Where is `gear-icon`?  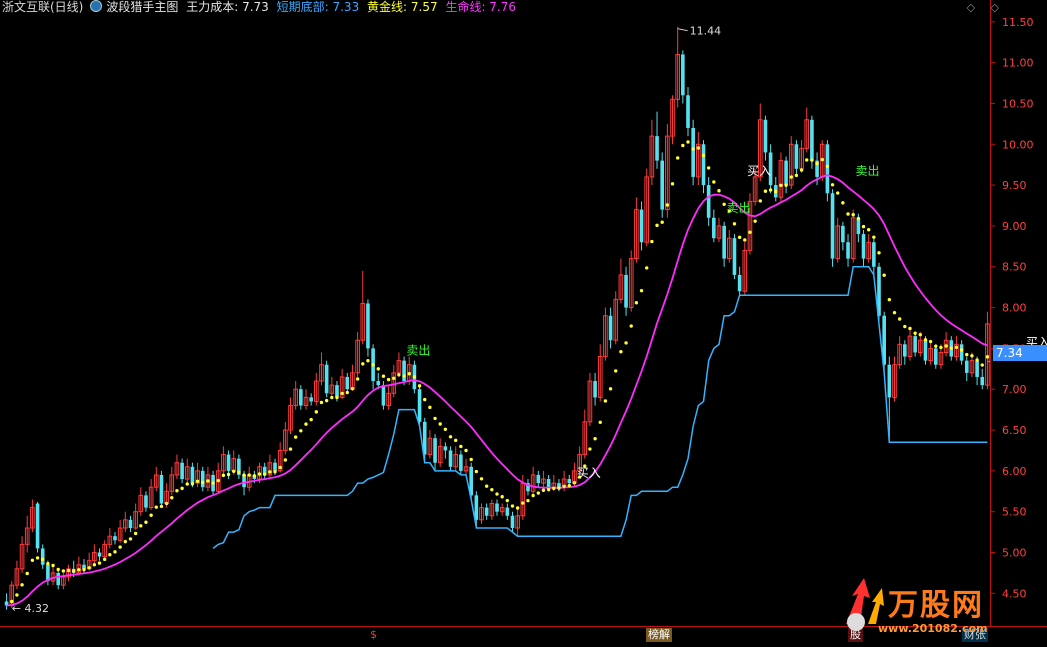 gear-icon is located at coordinates (96, 6).